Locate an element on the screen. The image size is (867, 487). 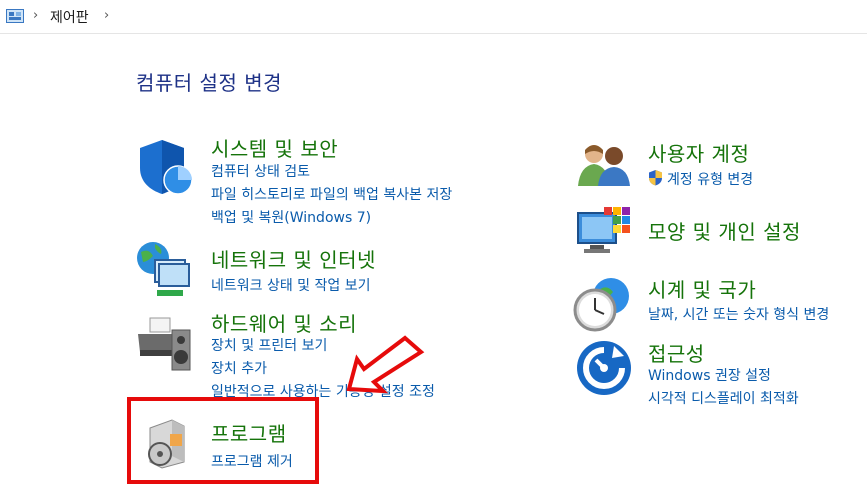
link-mobility-settings: 일반적으로 사용하는 기동성 설정 조정 is located at coordinates (323, 391).